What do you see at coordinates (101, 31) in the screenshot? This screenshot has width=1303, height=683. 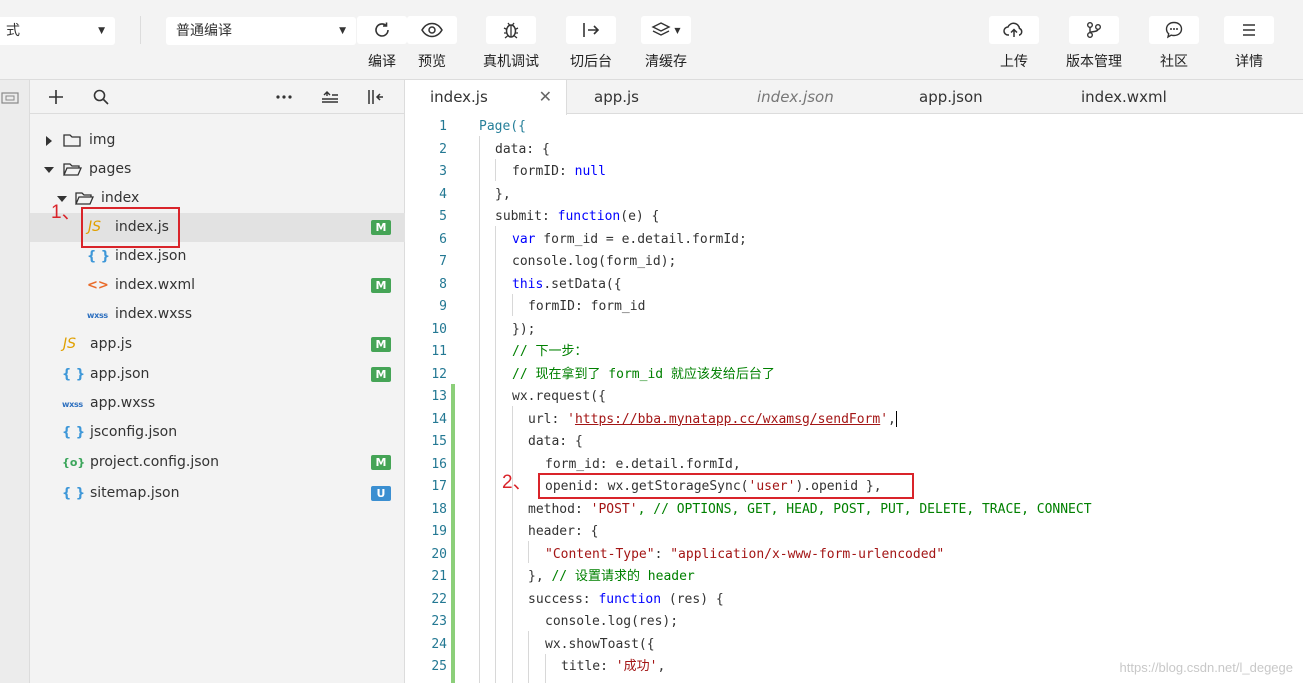 I see `chevron-down-icon: ▼` at bounding box center [101, 31].